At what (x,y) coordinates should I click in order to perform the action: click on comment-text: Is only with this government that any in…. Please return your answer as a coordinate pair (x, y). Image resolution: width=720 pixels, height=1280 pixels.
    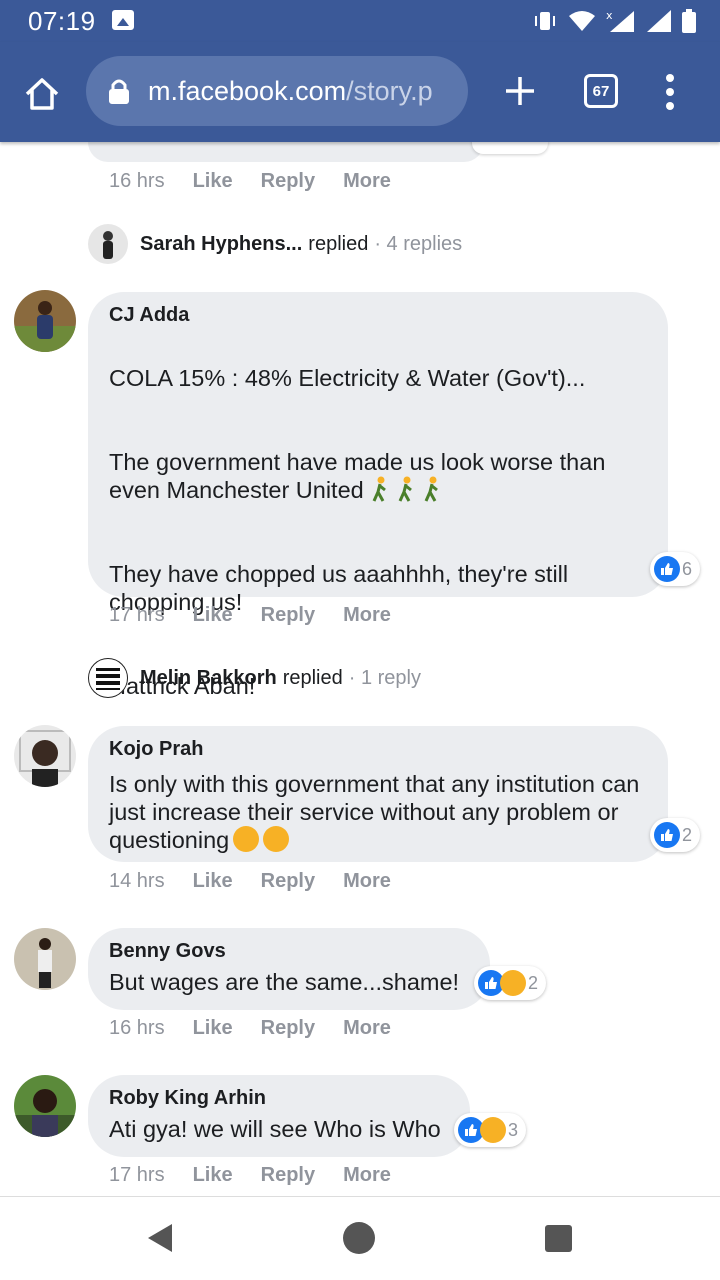
    Looking at the image, I should click on (378, 812).